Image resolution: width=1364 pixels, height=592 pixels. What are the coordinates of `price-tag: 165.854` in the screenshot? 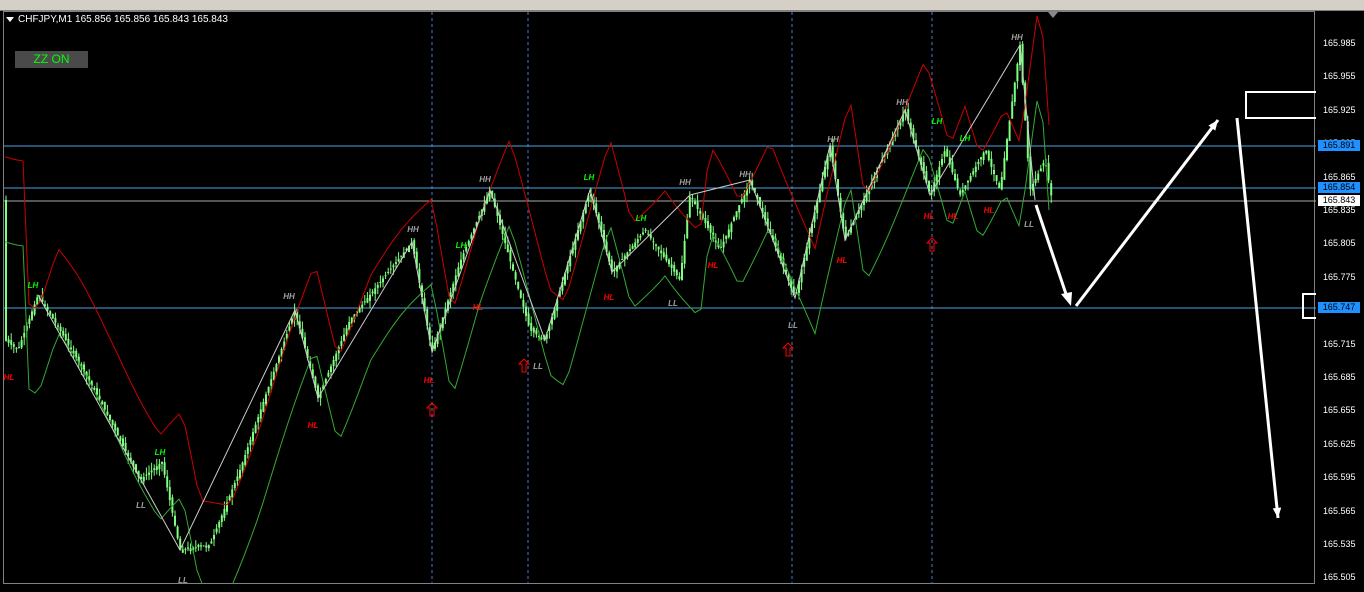 It's located at (1339, 187).